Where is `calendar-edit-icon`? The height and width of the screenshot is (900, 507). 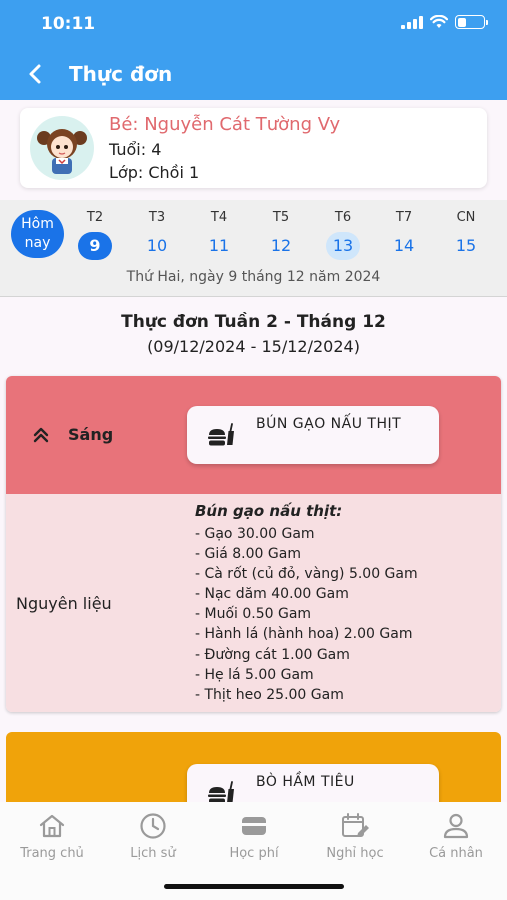
calendar-edit-icon is located at coordinates (355, 825).